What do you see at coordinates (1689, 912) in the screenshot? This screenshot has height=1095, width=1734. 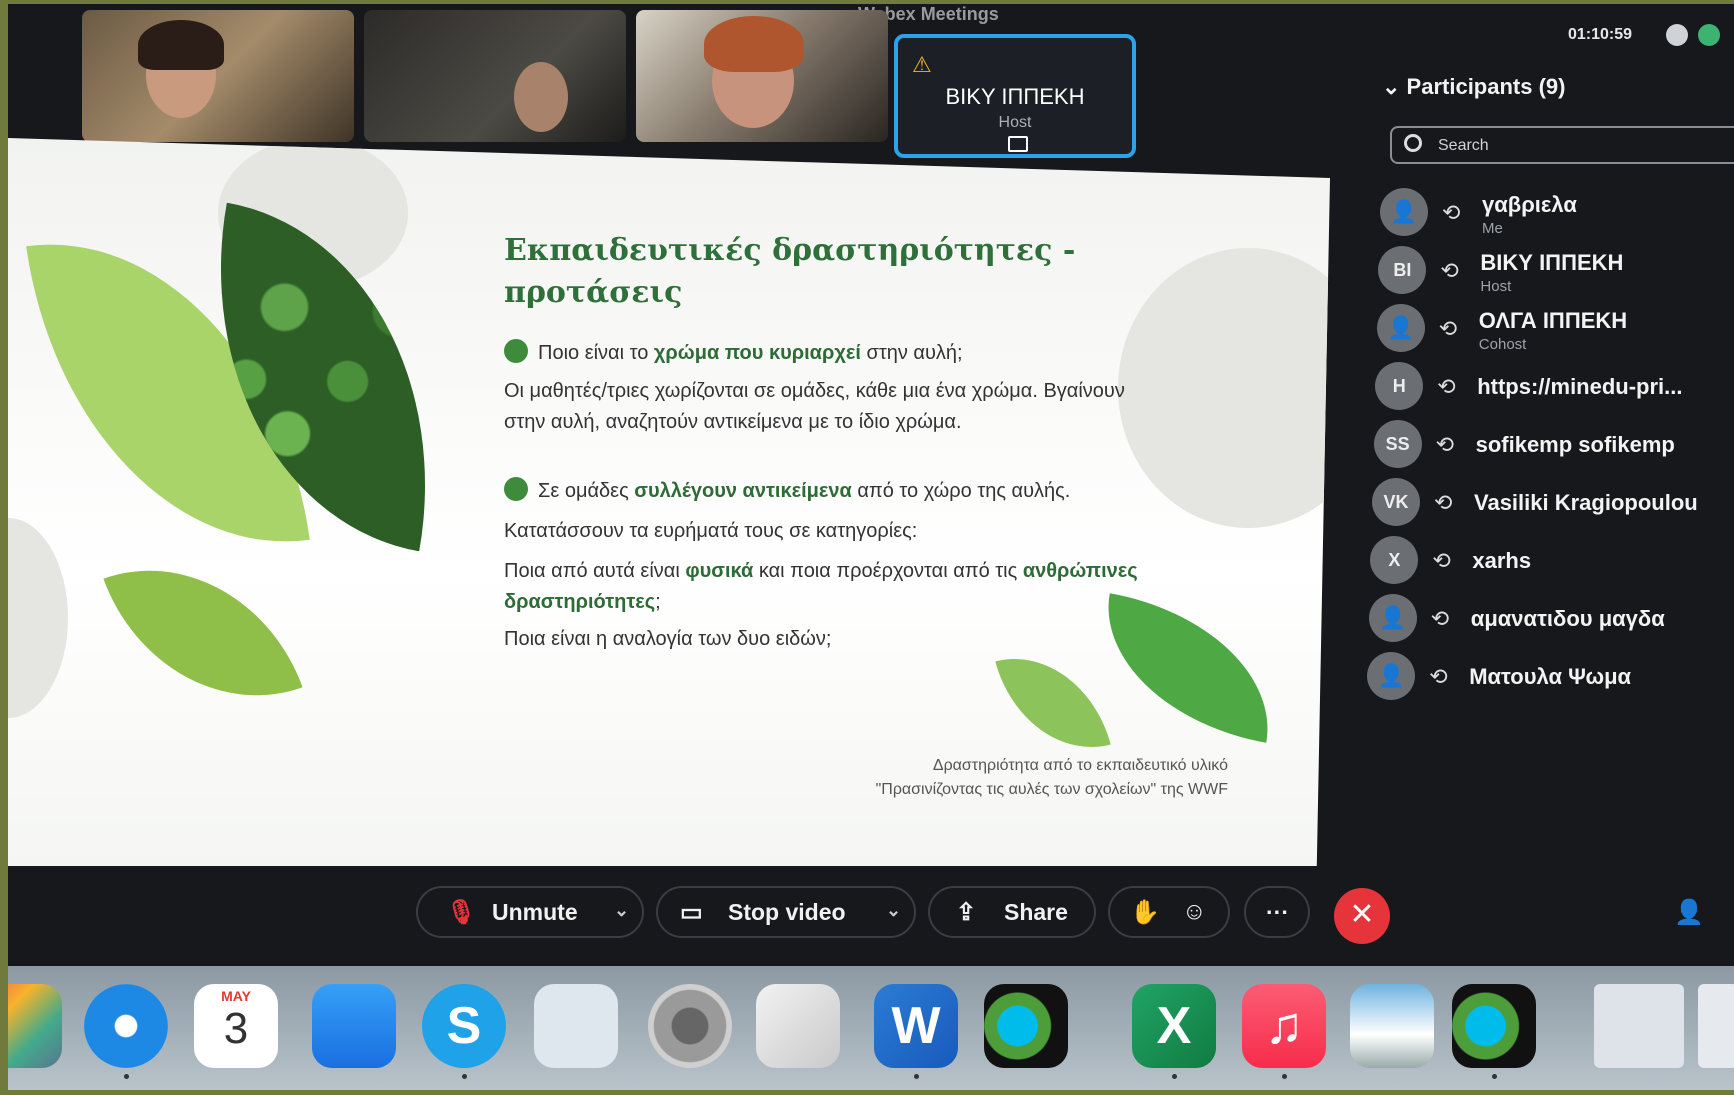 I see `participants-toggle-icon: 👤` at bounding box center [1689, 912].